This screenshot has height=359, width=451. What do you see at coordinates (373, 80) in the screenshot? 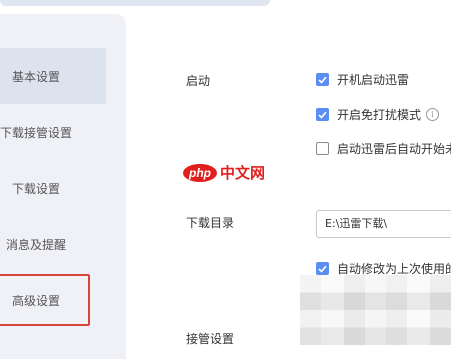
I see `option-label: 开机启动迅雷` at bounding box center [373, 80].